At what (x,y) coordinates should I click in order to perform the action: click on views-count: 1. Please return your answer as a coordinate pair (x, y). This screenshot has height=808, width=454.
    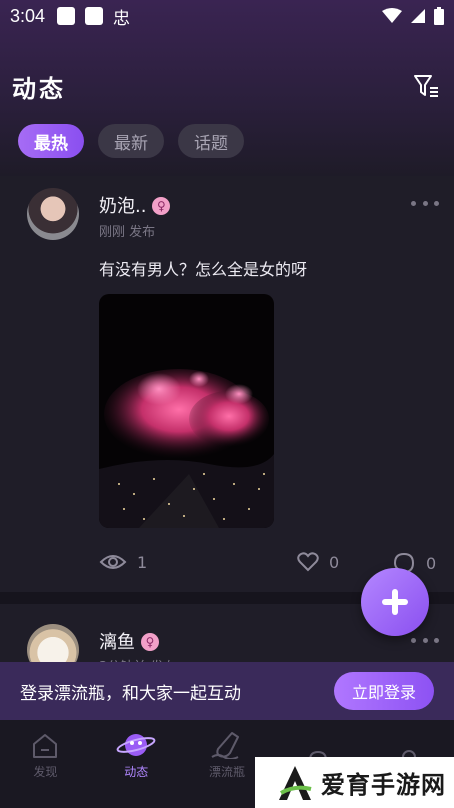
    Looking at the image, I should click on (142, 562).